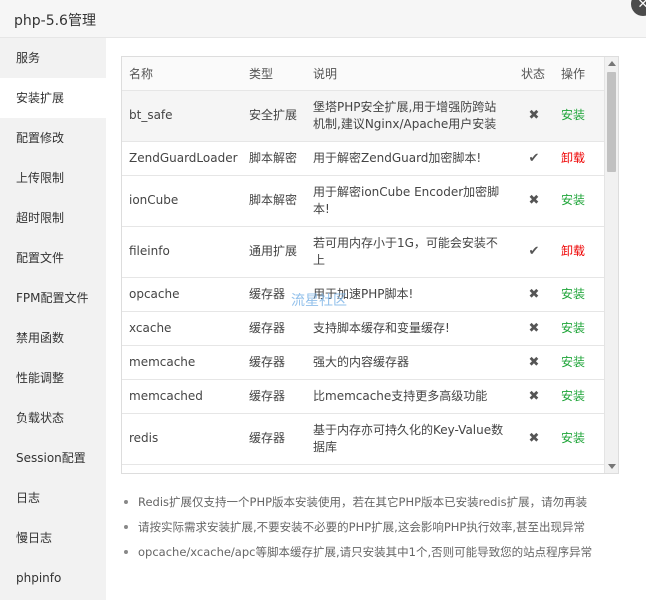  I want to click on ext-name: ZendGuardLoader, so click(182, 158).